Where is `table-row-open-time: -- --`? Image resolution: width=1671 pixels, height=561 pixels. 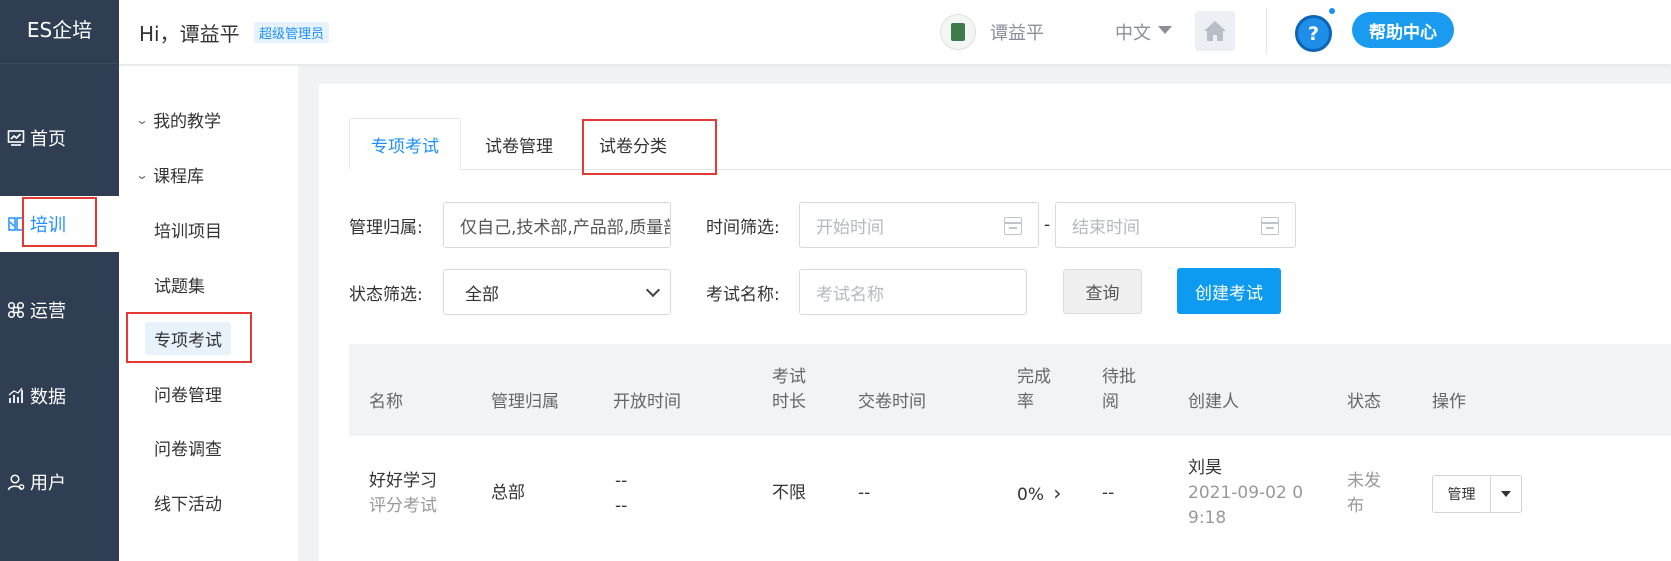
table-row-open-time: -- -- is located at coordinates (621, 493).